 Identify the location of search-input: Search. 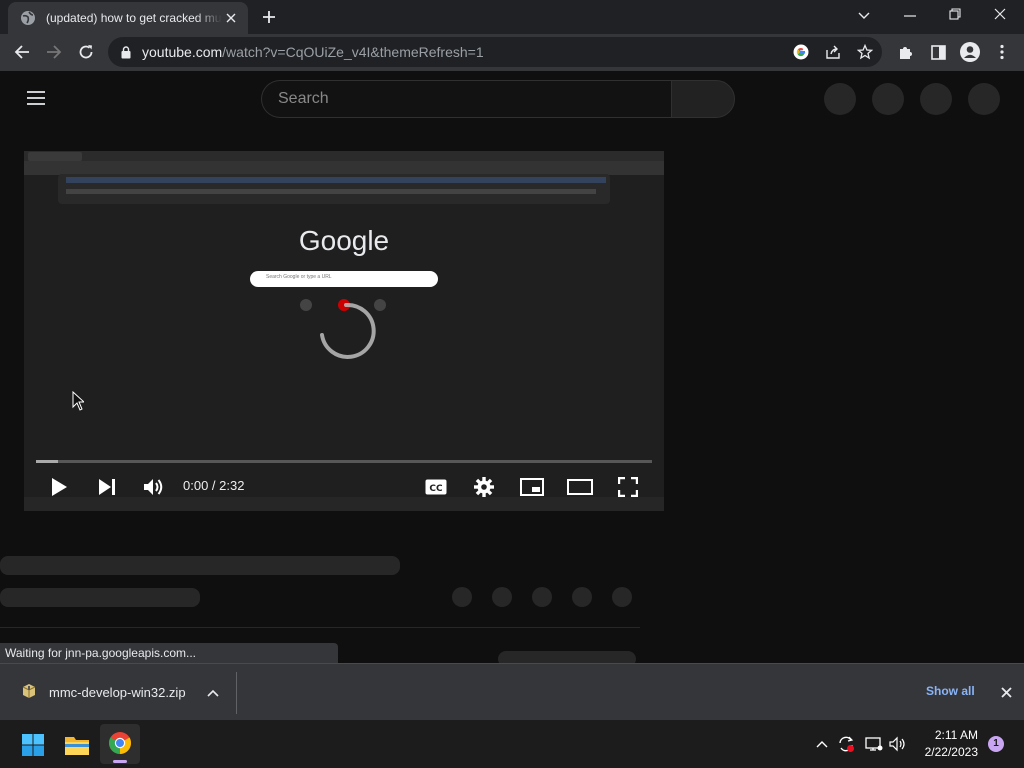
(466, 99).